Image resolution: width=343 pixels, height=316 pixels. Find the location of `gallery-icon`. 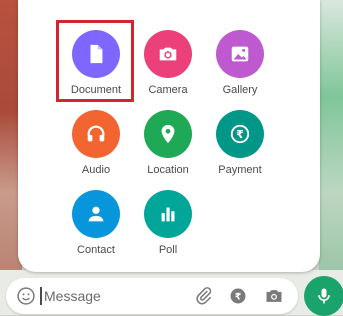

gallery-icon is located at coordinates (240, 54).